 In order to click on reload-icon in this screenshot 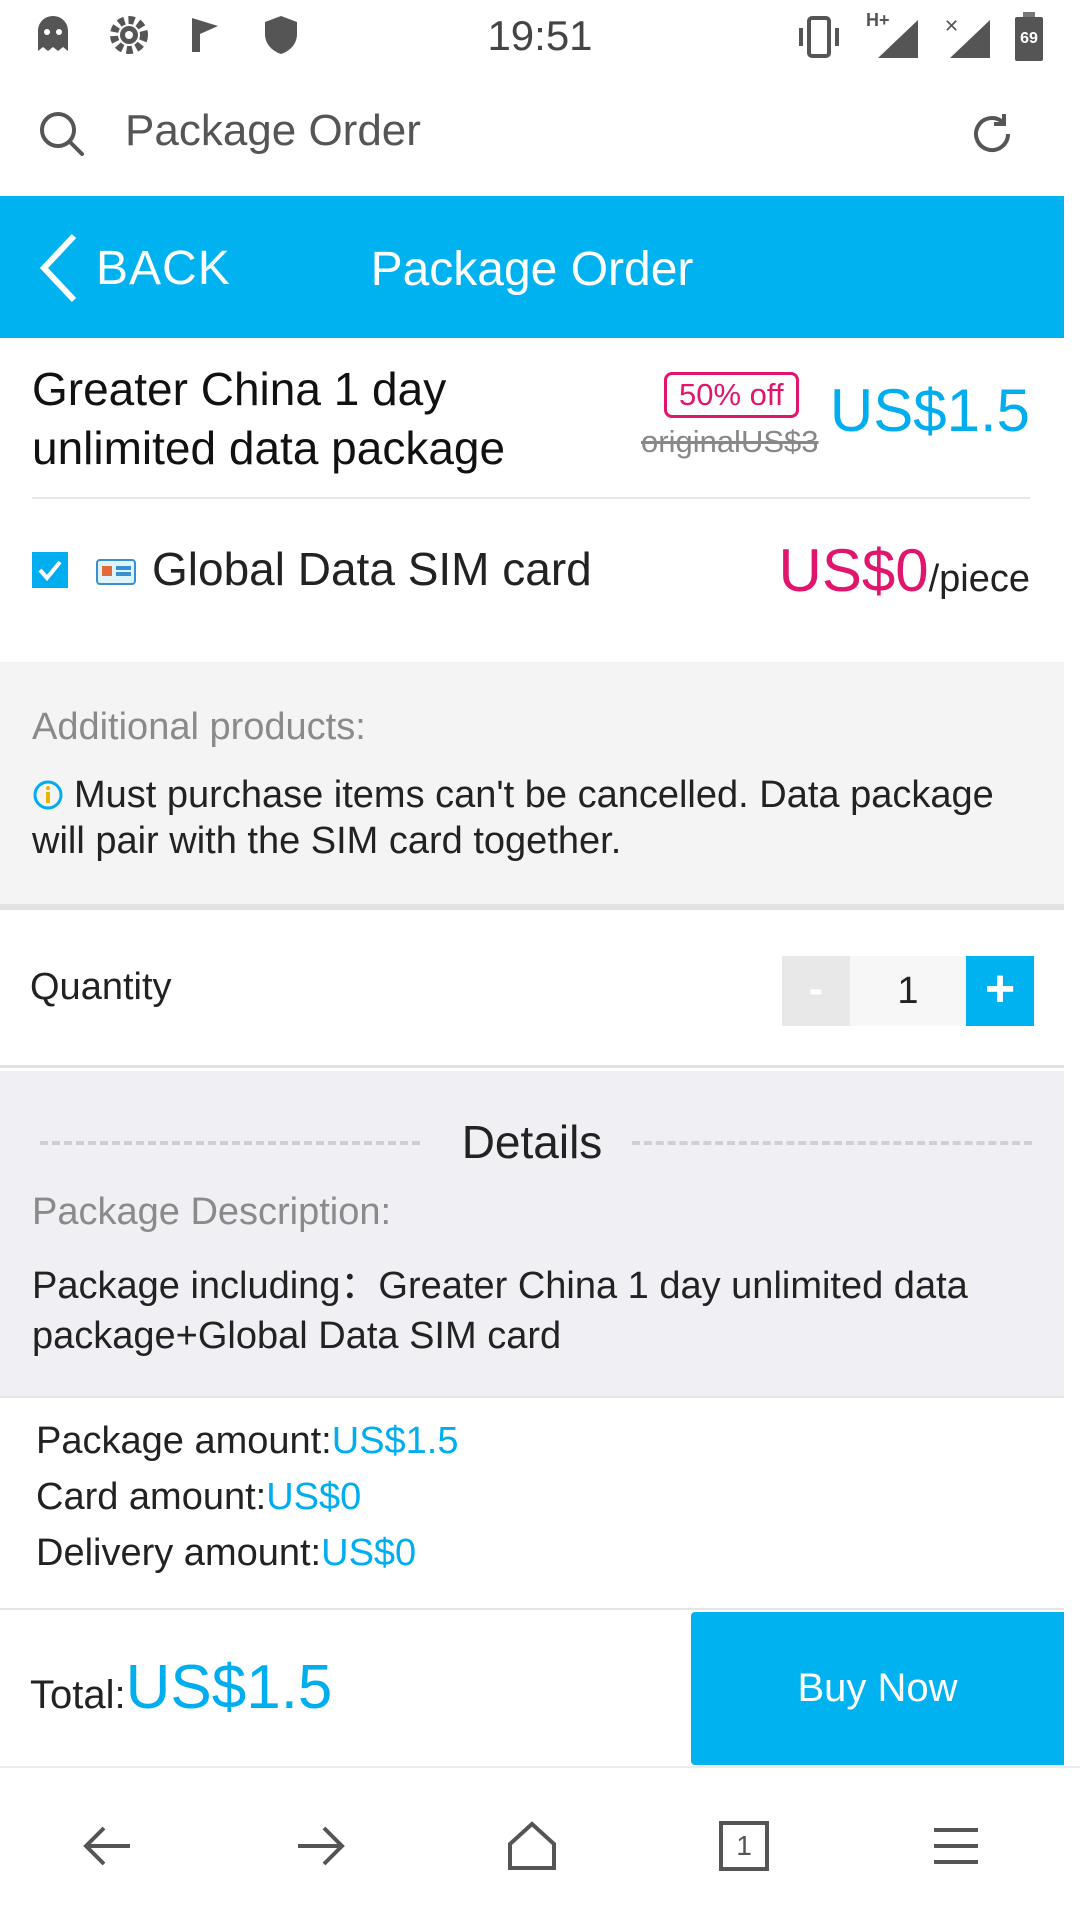, I will do `click(992, 134)`.